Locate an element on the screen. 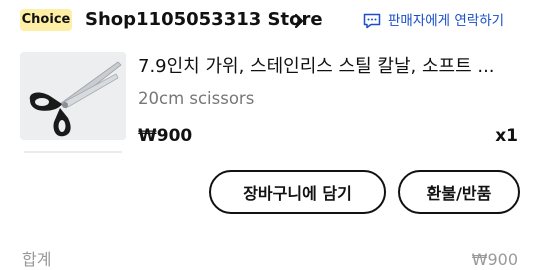  store-name-link: Shop1105053313 Store is located at coordinates (204, 20).